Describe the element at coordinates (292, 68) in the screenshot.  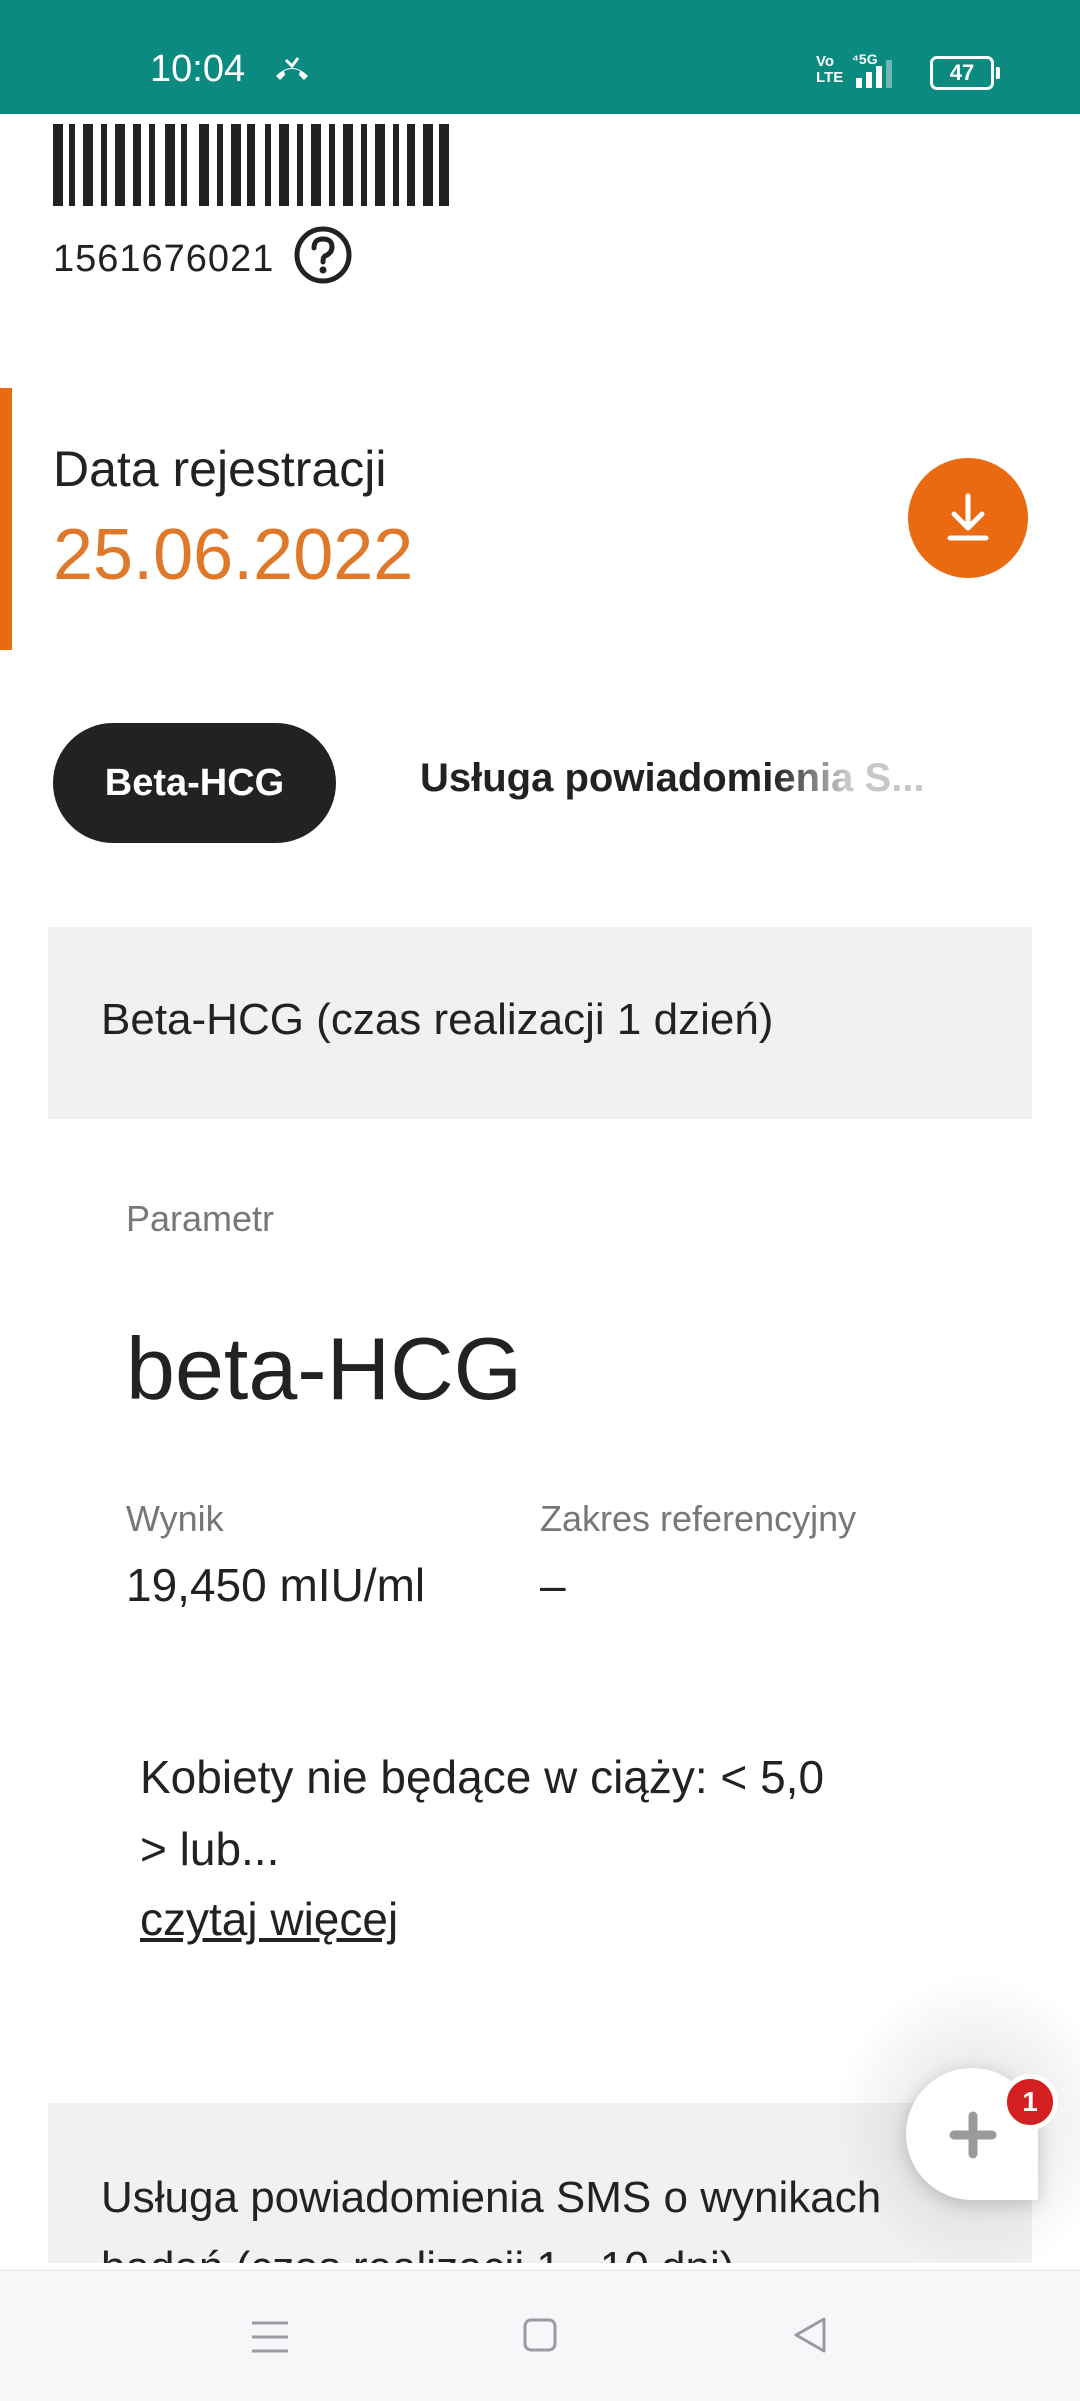
I see `missed-call-icon` at that location.